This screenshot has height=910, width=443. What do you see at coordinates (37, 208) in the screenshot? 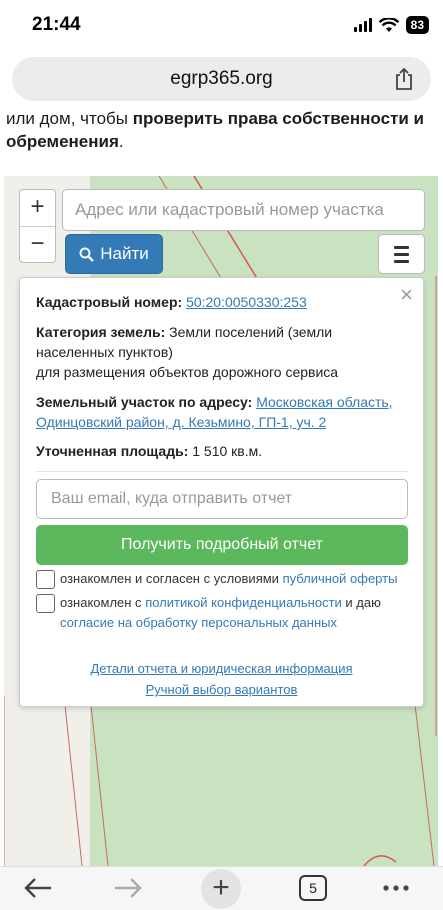
I see `zoom-in-button: +` at bounding box center [37, 208].